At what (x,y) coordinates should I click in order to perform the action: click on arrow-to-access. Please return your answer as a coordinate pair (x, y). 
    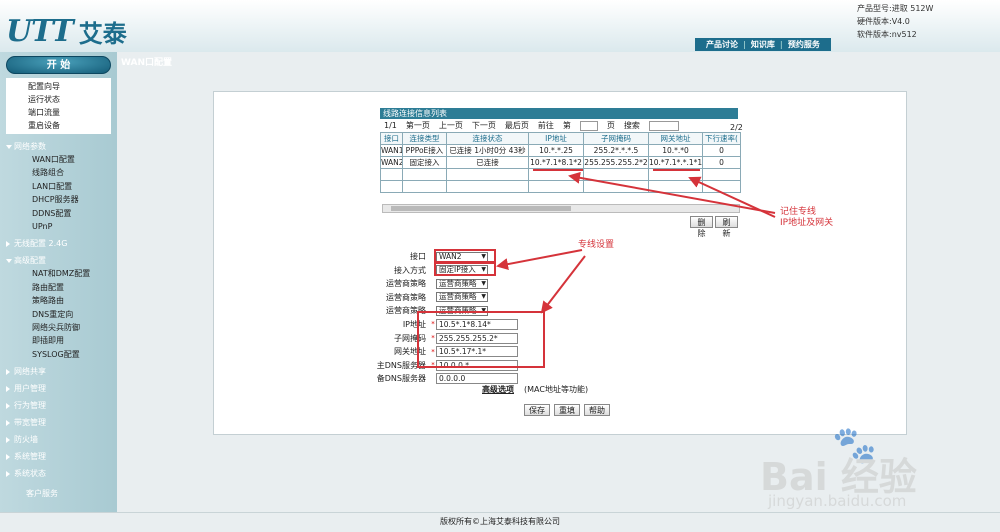
    Looking at the image, I should click on (539, 260).